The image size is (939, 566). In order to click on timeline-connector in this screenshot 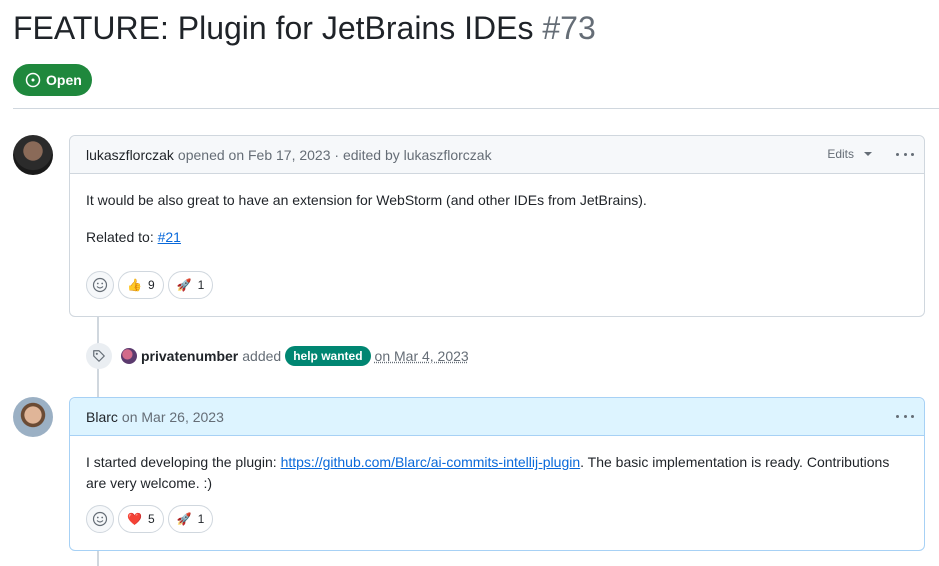, I will do `click(98, 558)`.